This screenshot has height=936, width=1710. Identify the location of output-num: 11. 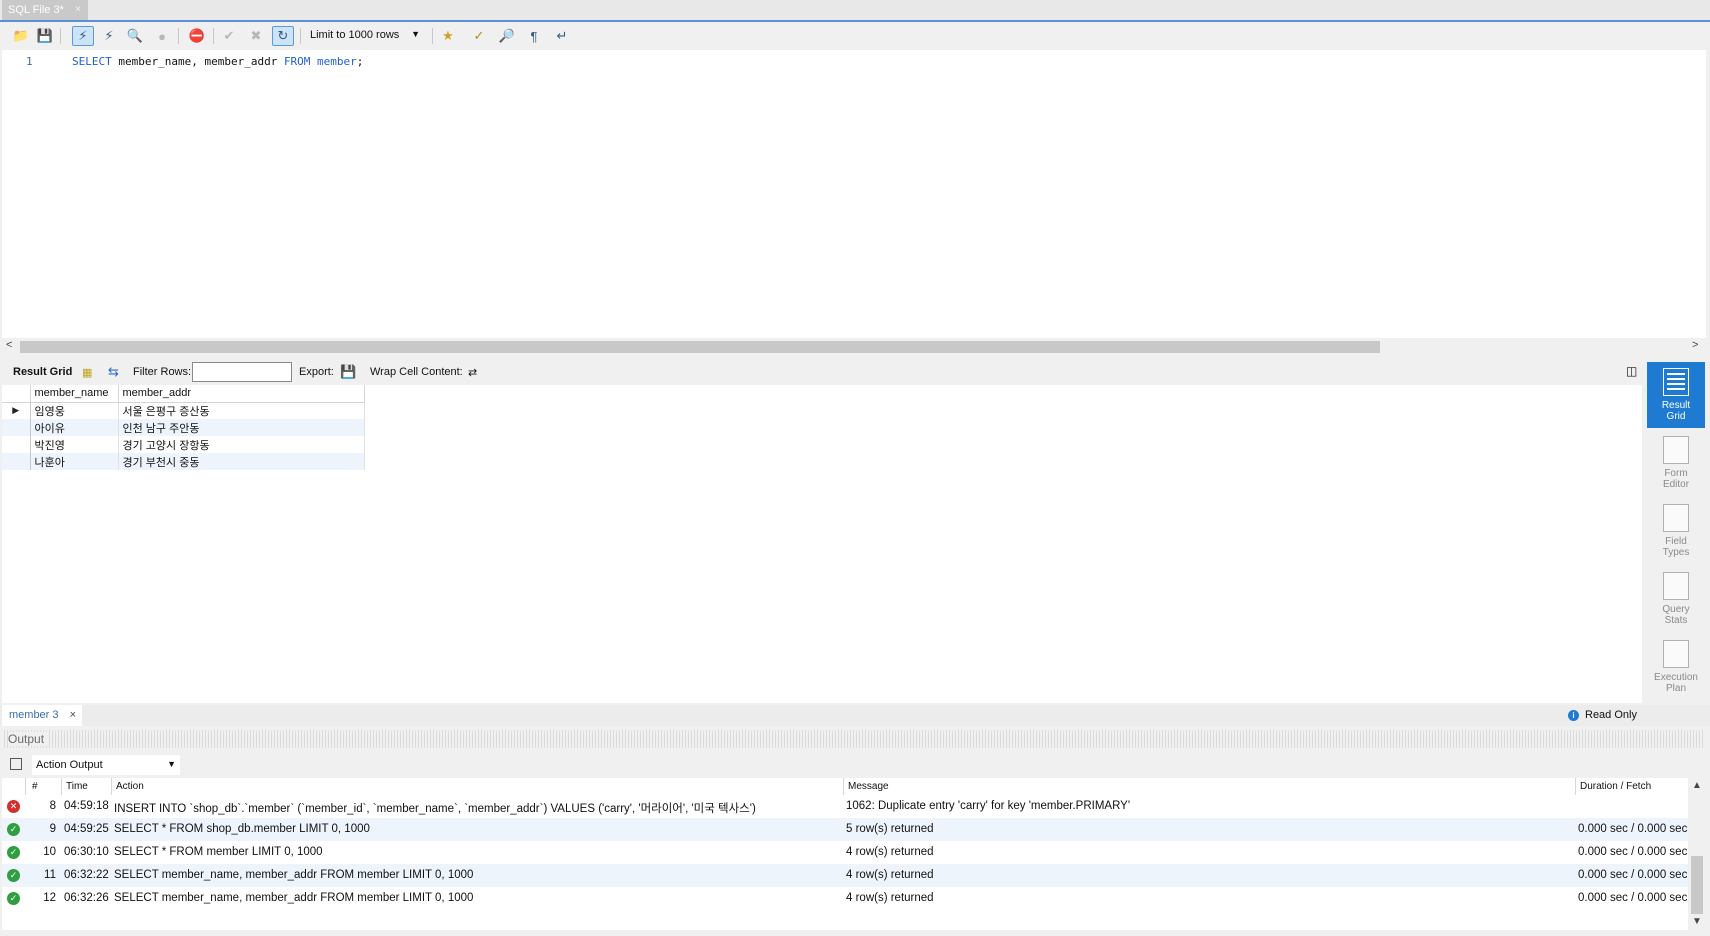
(50, 875).